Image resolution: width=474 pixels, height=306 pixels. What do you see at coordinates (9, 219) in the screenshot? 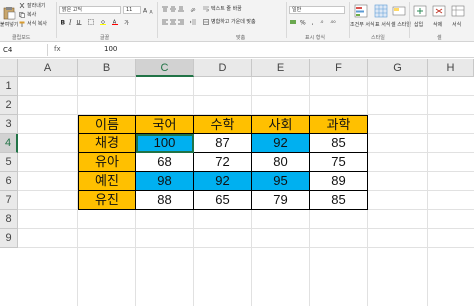
I see `row-header-8: 8` at bounding box center [9, 219].